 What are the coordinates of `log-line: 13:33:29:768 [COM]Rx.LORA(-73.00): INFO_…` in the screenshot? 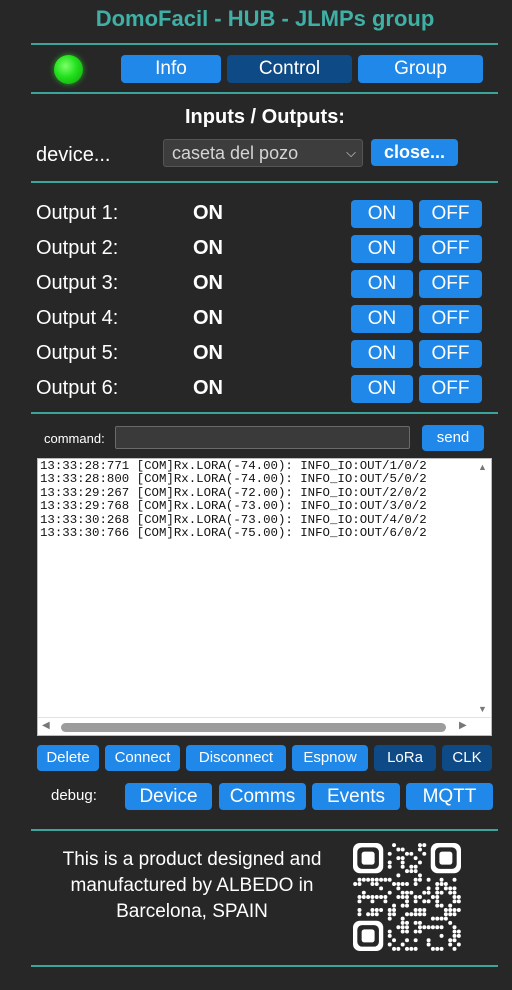 It's located at (233, 506).